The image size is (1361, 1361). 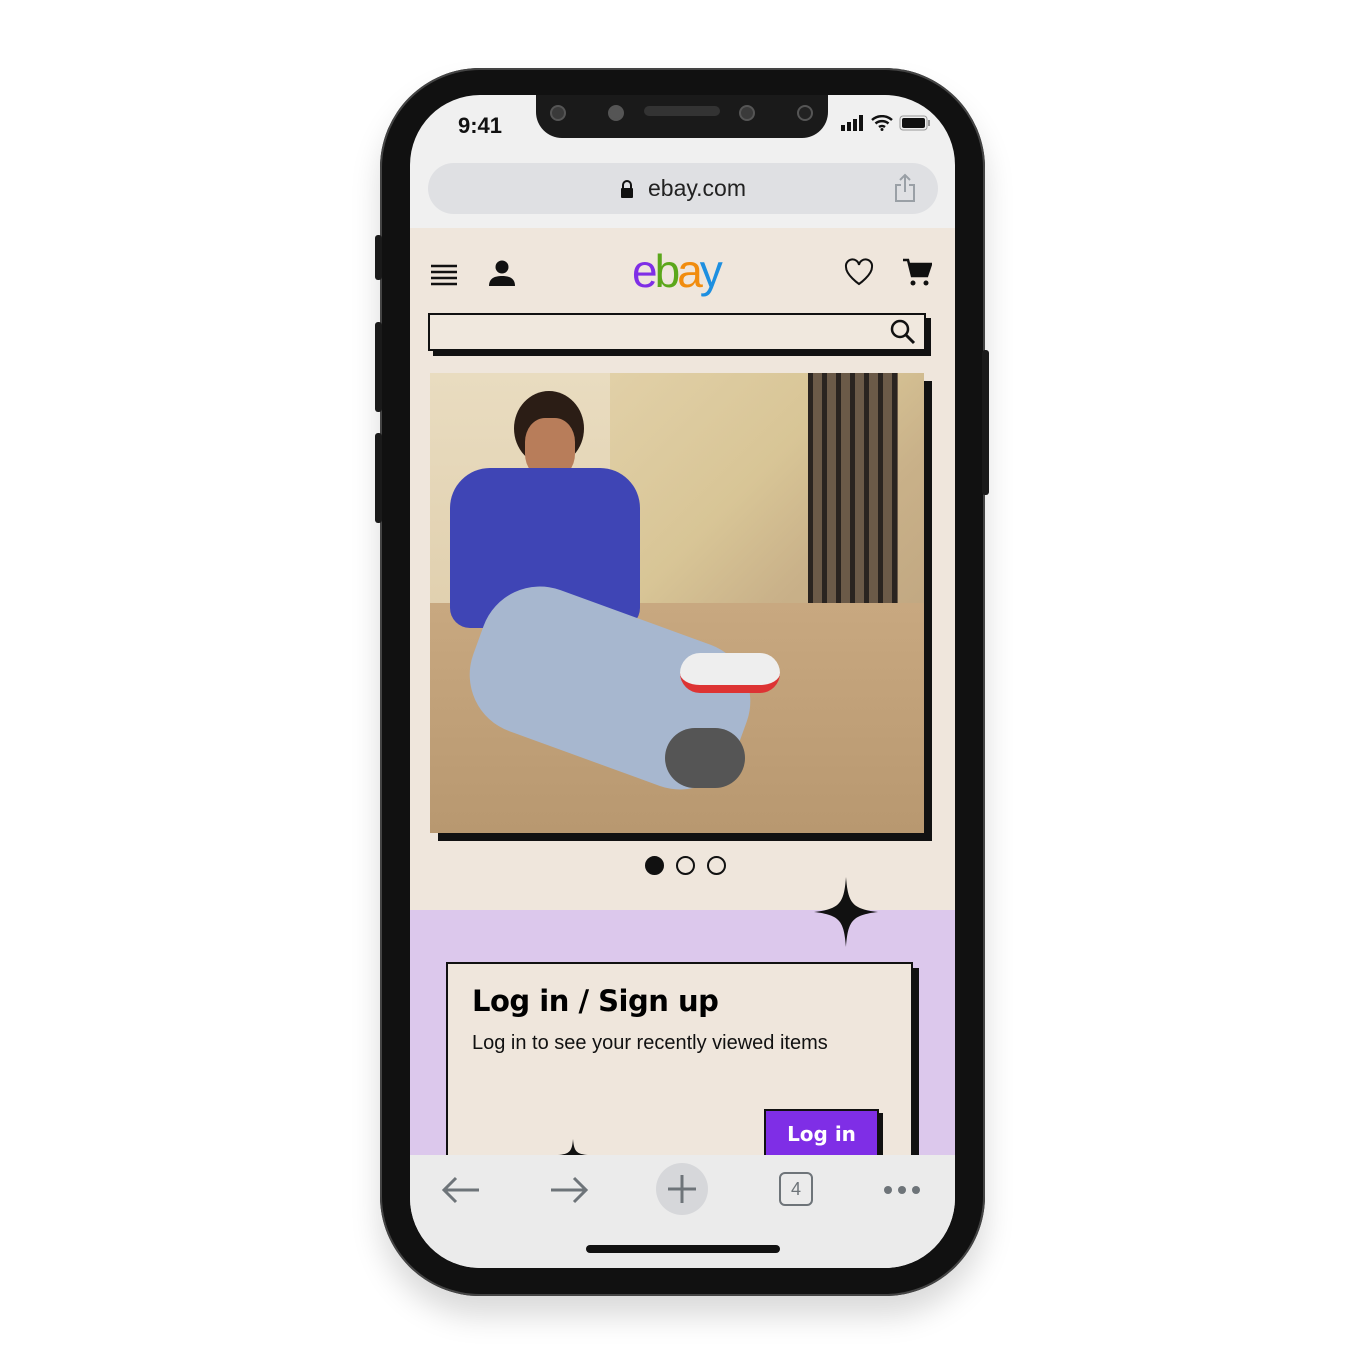 What do you see at coordinates (846, 912) in the screenshot?
I see `sparkle-icon` at bounding box center [846, 912].